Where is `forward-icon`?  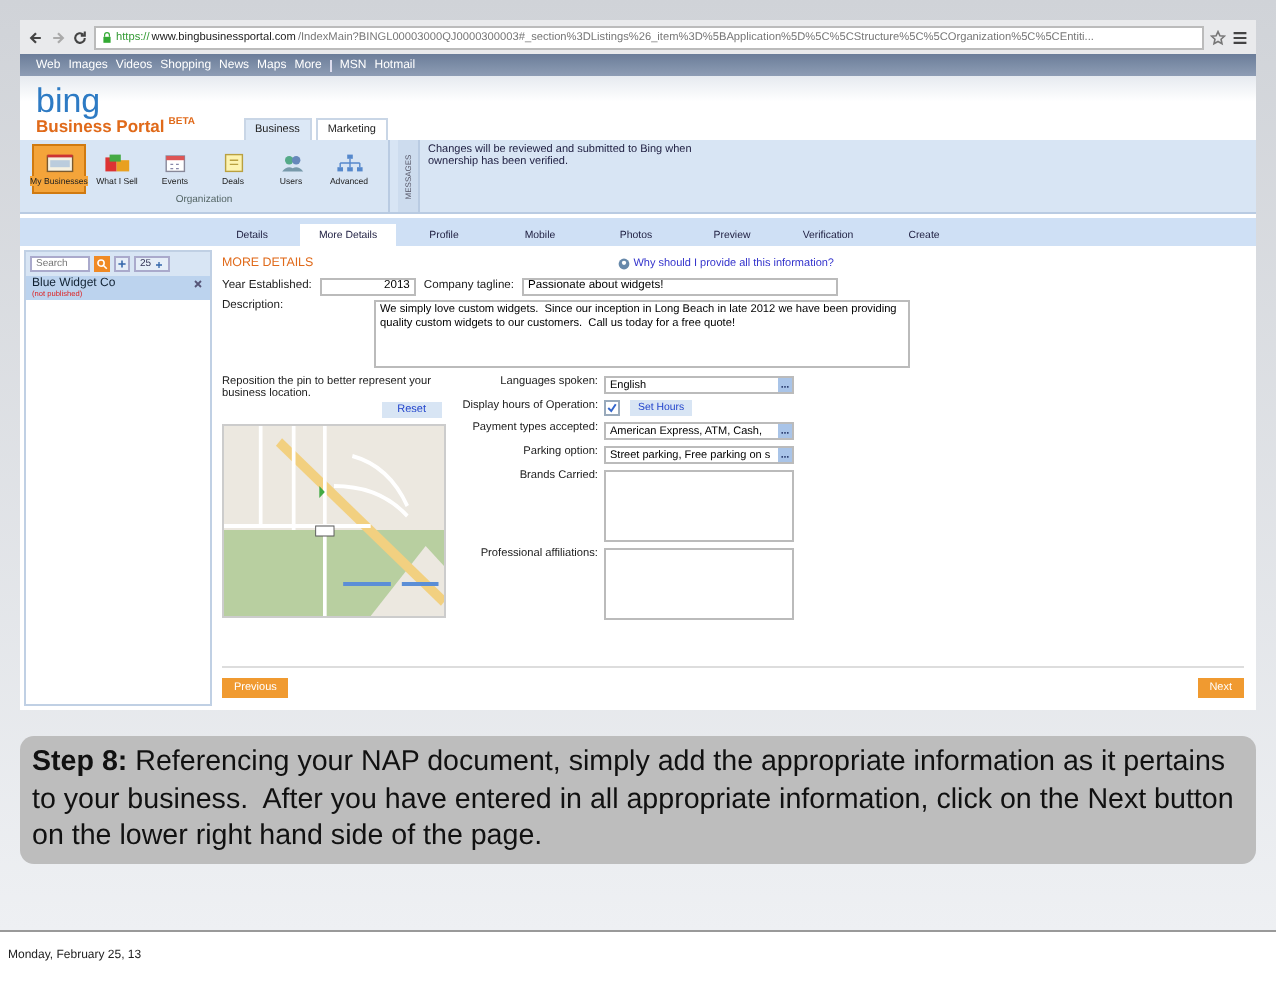
forward-icon is located at coordinates (58, 37).